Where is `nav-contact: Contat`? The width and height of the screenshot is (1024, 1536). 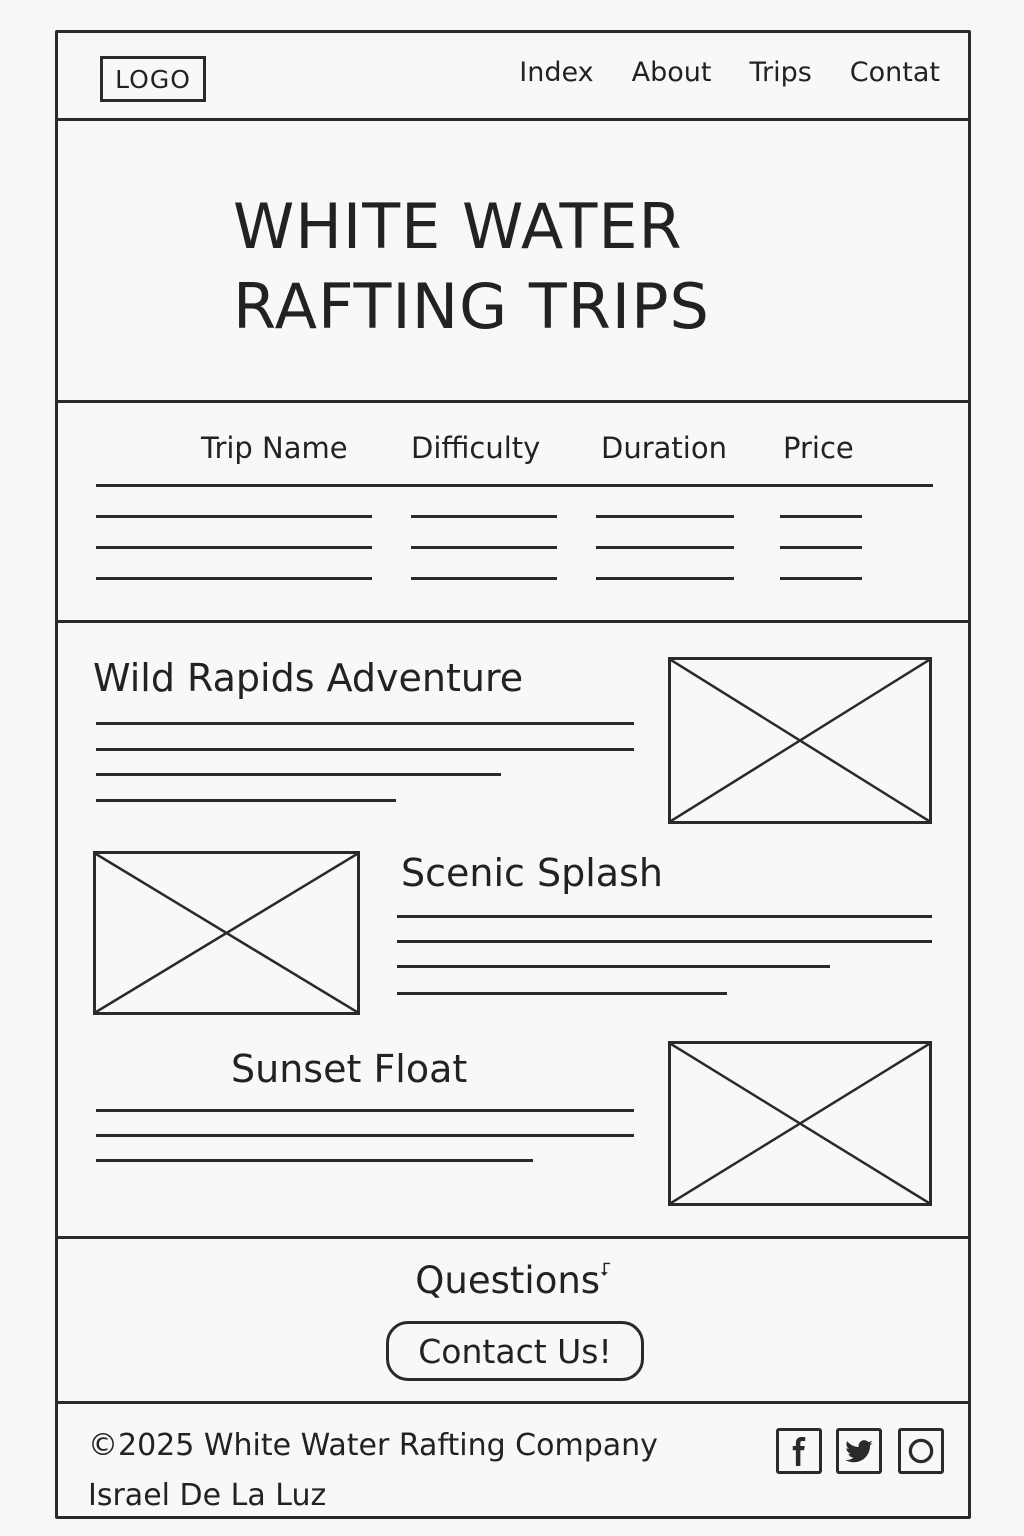
nav-contact: Contat is located at coordinates (895, 72).